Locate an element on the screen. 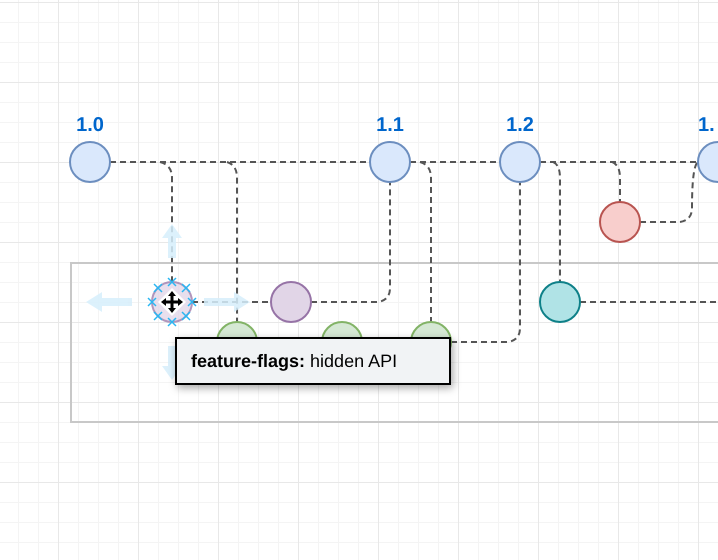 The image size is (718, 560). tooltip: feature-flags: hidden API is located at coordinates (313, 361).